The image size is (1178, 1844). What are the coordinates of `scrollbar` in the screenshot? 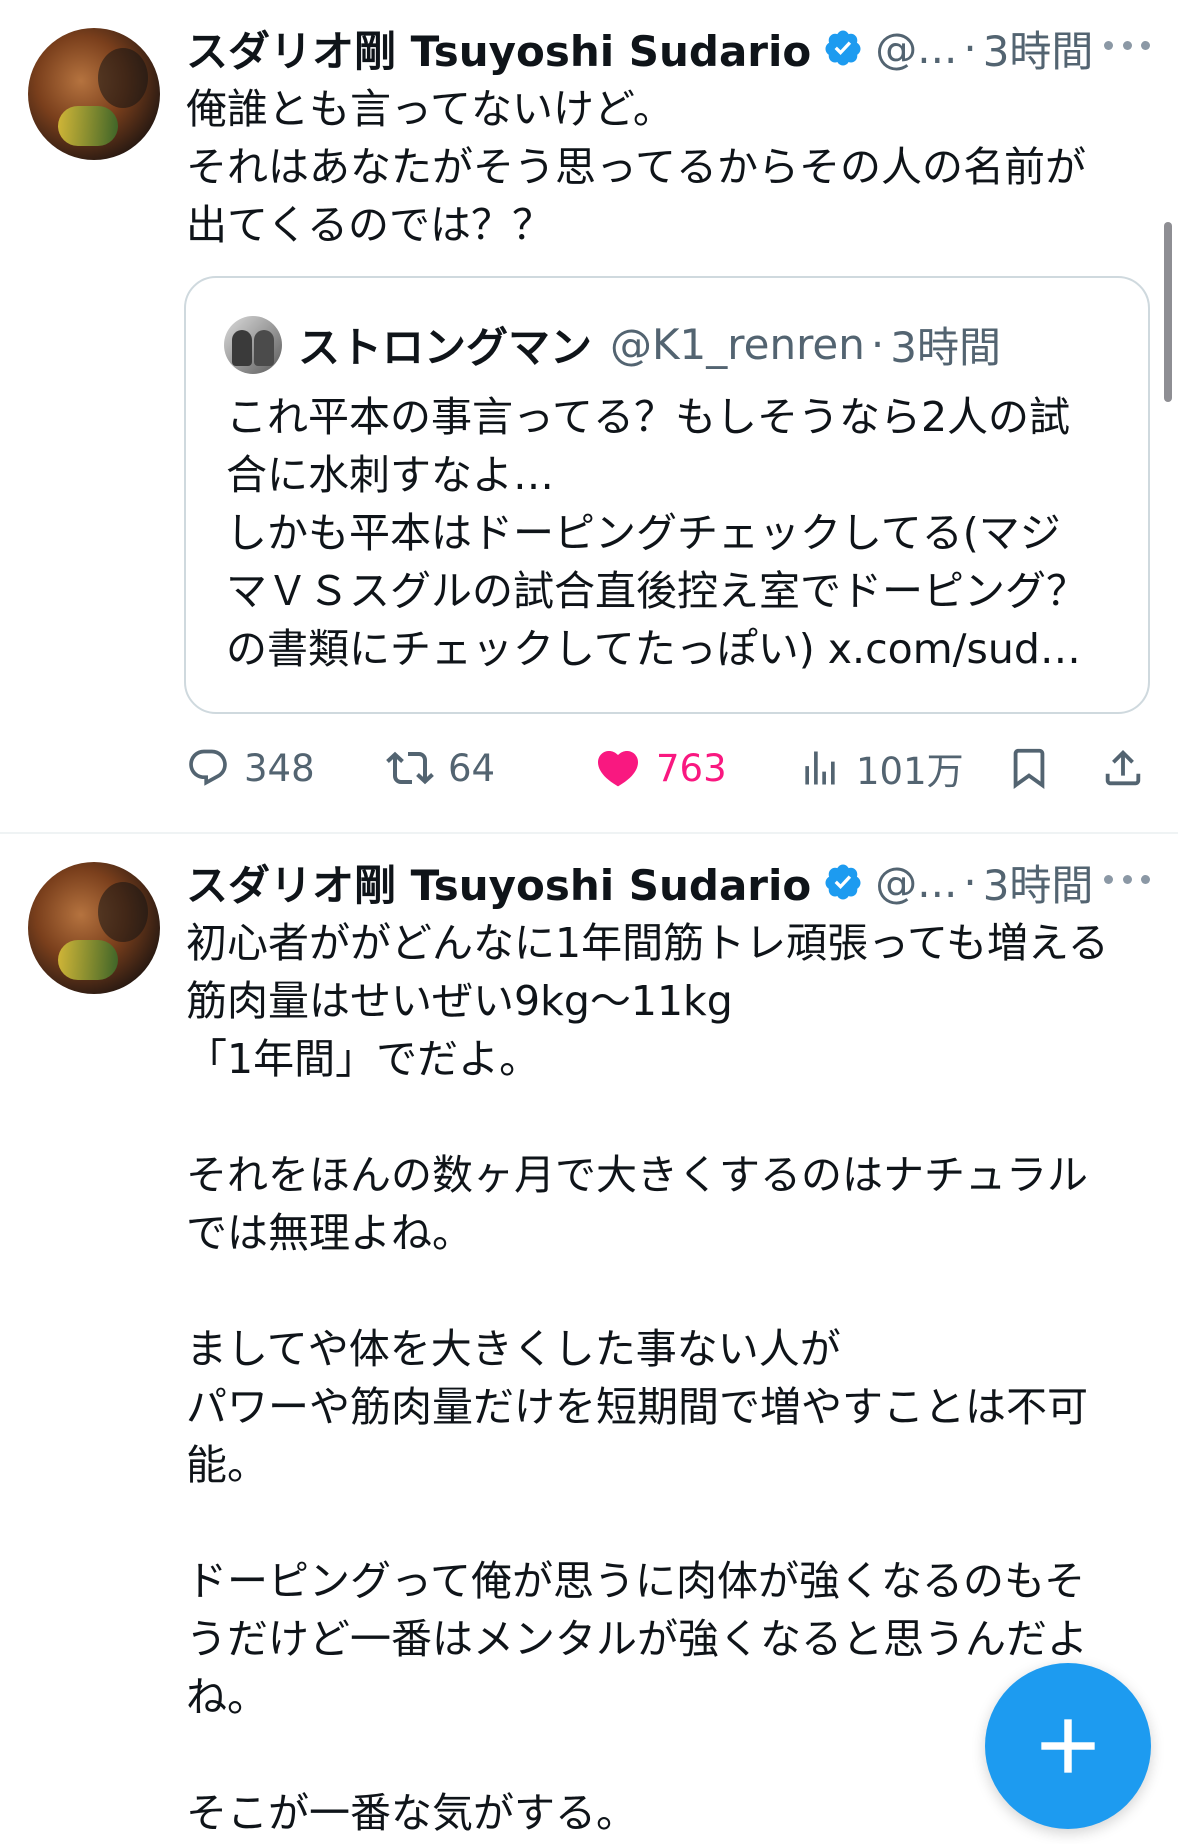 It's located at (1168, 312).